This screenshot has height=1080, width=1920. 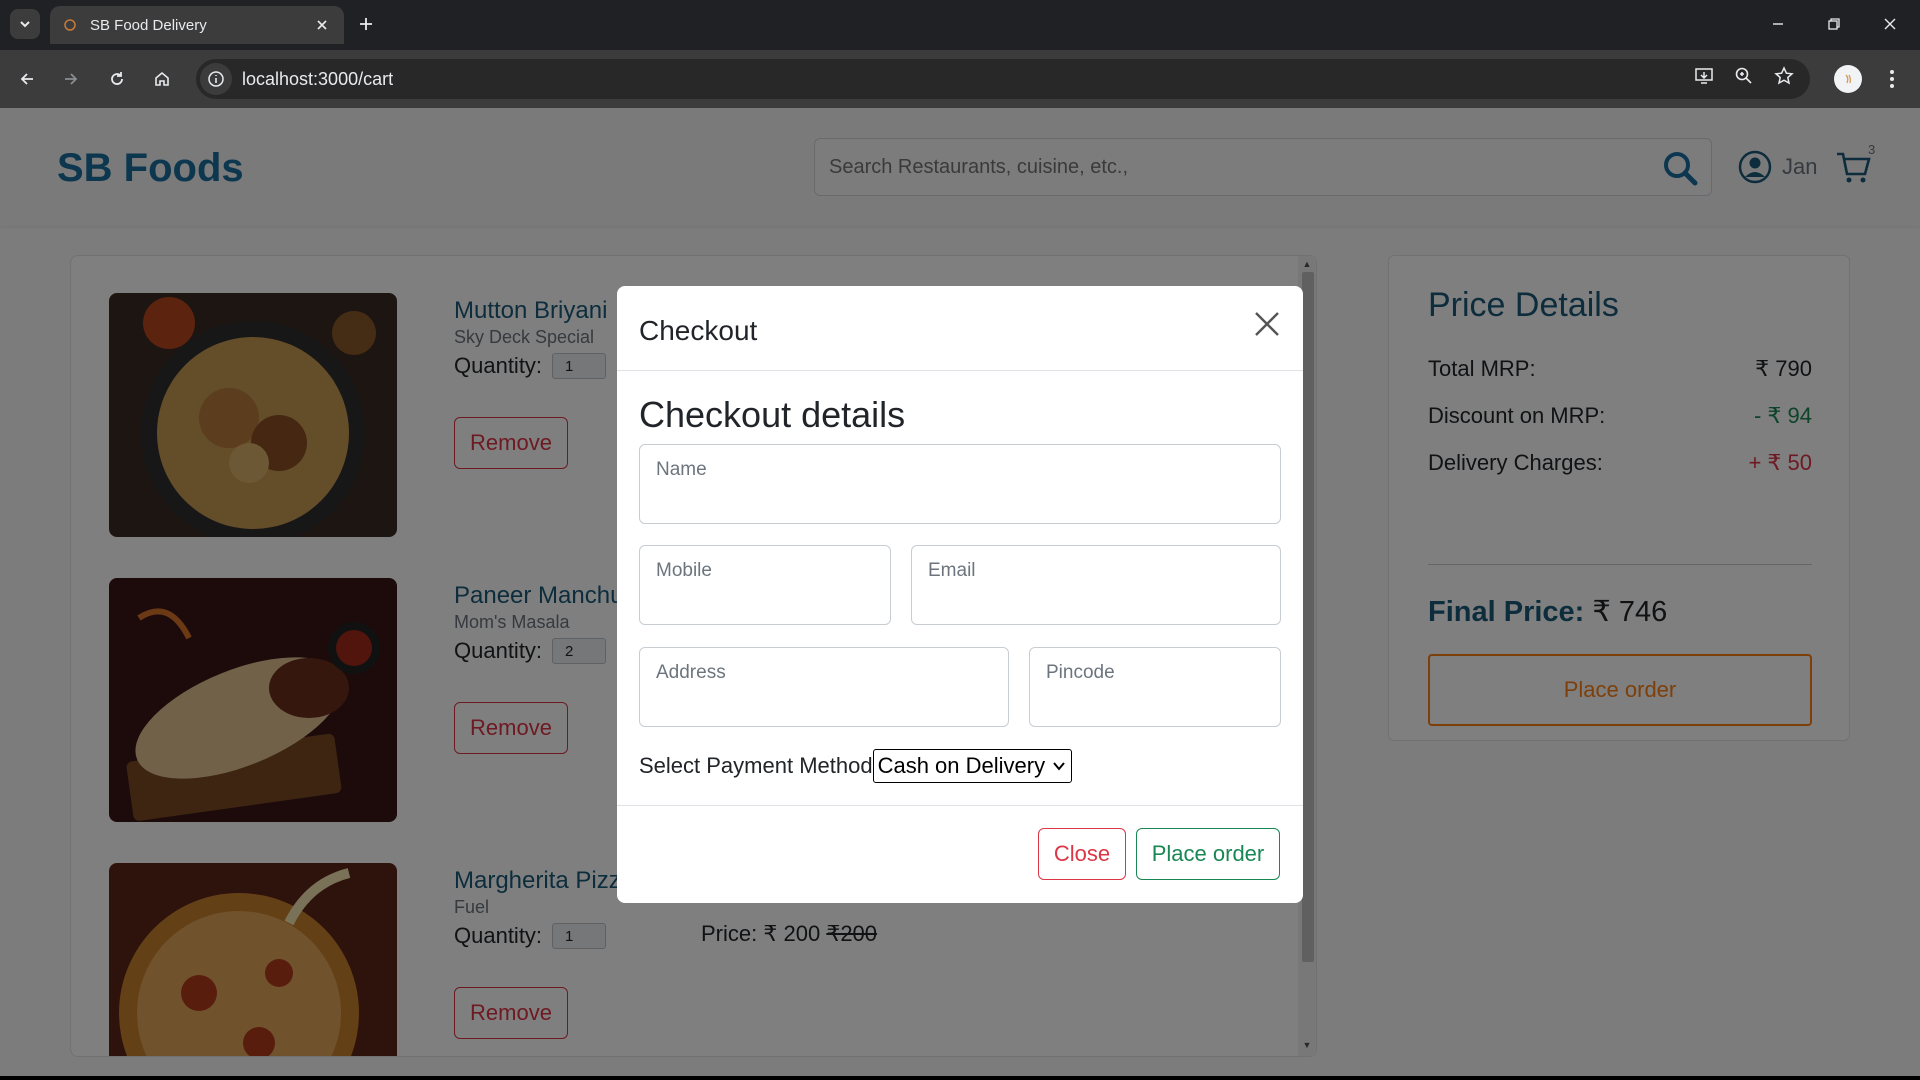 What do you see at coordinates (70, 25) in the screenshot?
I see `favicon-icon` at bounding box center [70, 25].